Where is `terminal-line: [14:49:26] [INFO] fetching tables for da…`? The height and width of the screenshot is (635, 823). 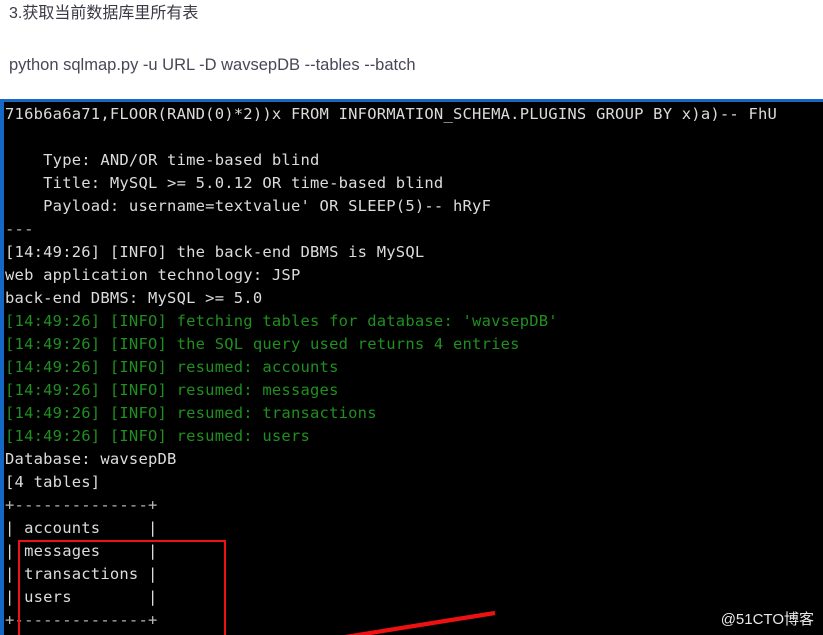
terminal-line: [14:49:26] [INFO] fetching tables for da… is located at coordinates (281, 321).